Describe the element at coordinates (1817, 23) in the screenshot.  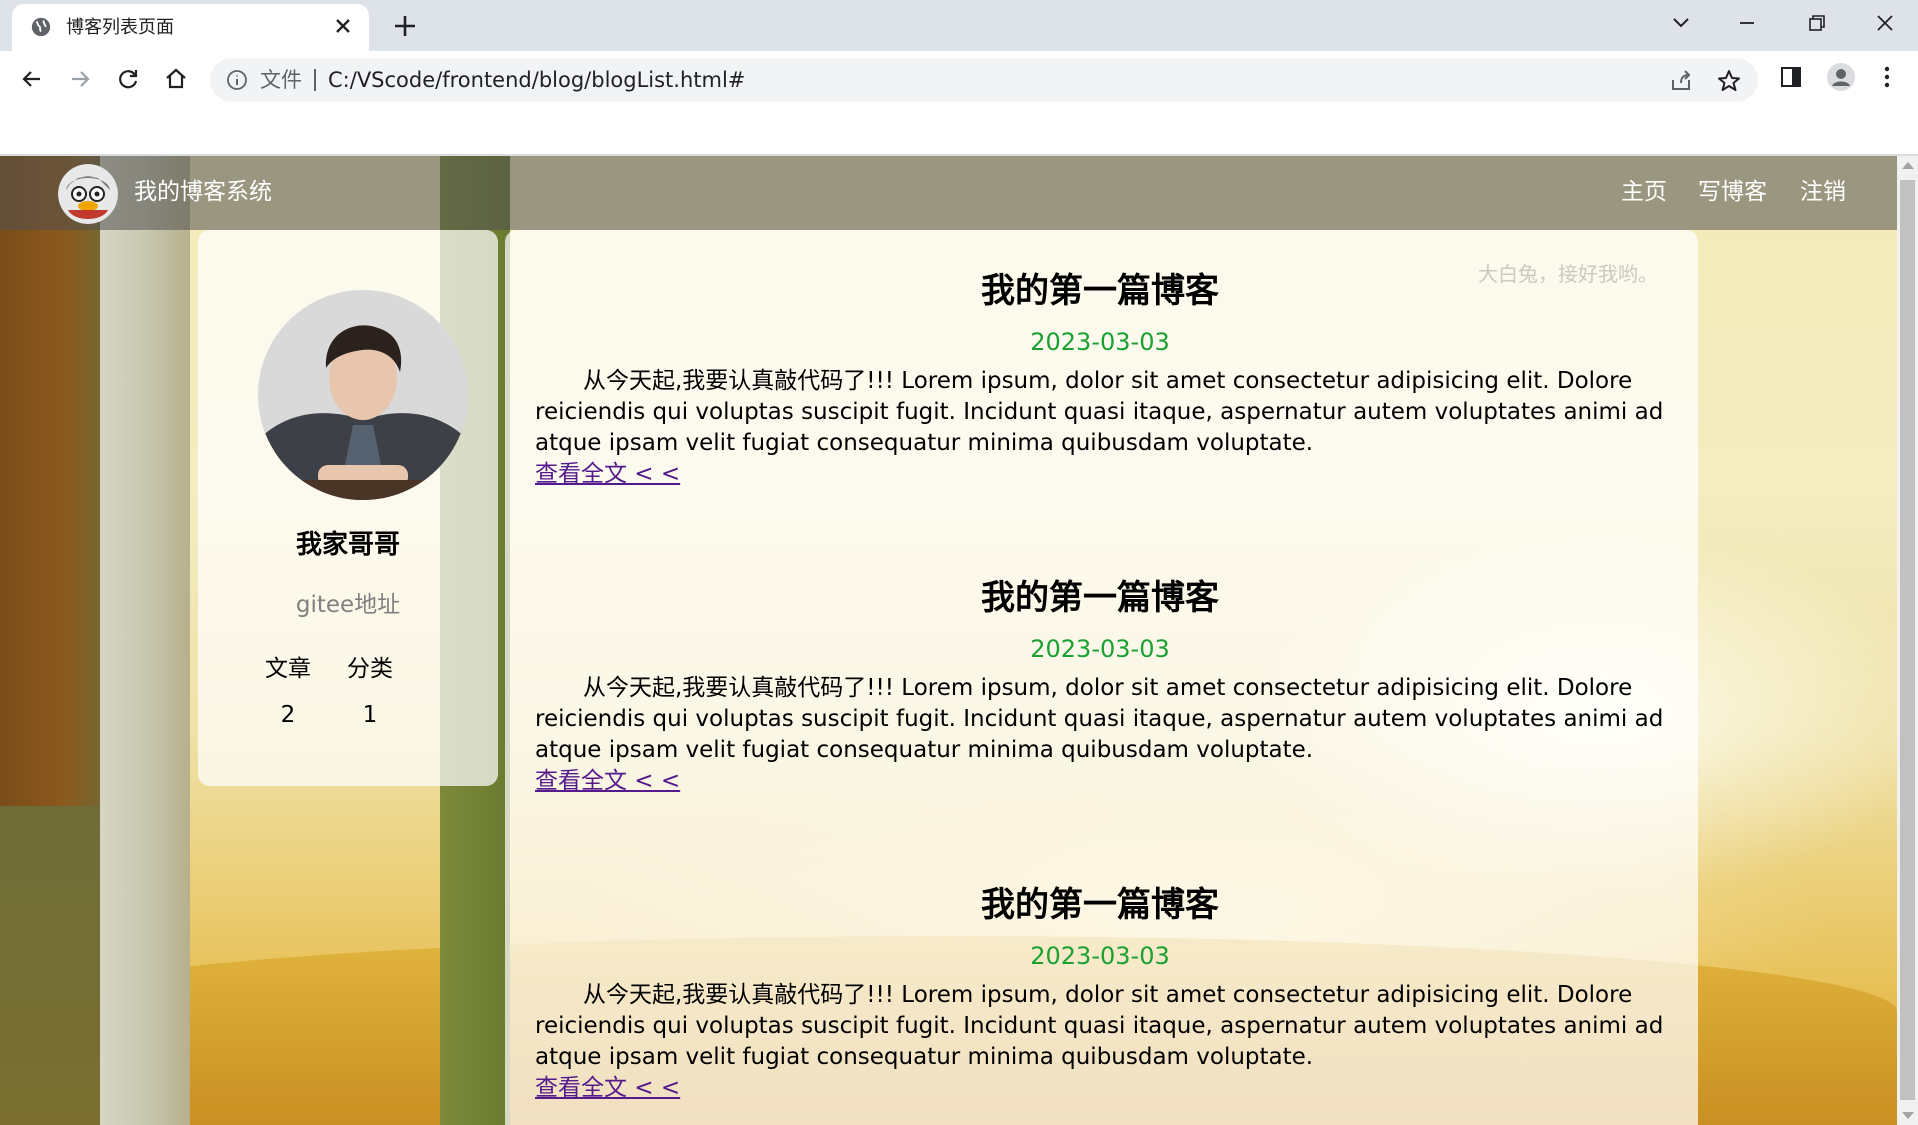
I see `restore-icon` at that location.